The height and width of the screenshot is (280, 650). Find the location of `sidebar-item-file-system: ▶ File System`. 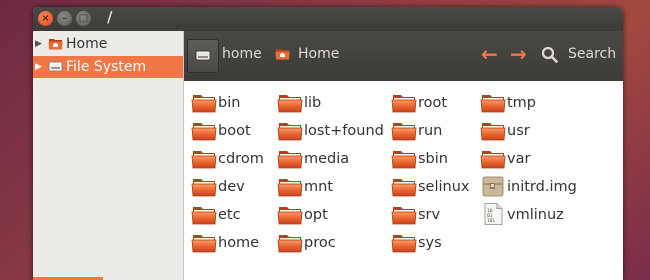

sidebar-item-file-system: ▶ File System is located at coordinates (108, 67).